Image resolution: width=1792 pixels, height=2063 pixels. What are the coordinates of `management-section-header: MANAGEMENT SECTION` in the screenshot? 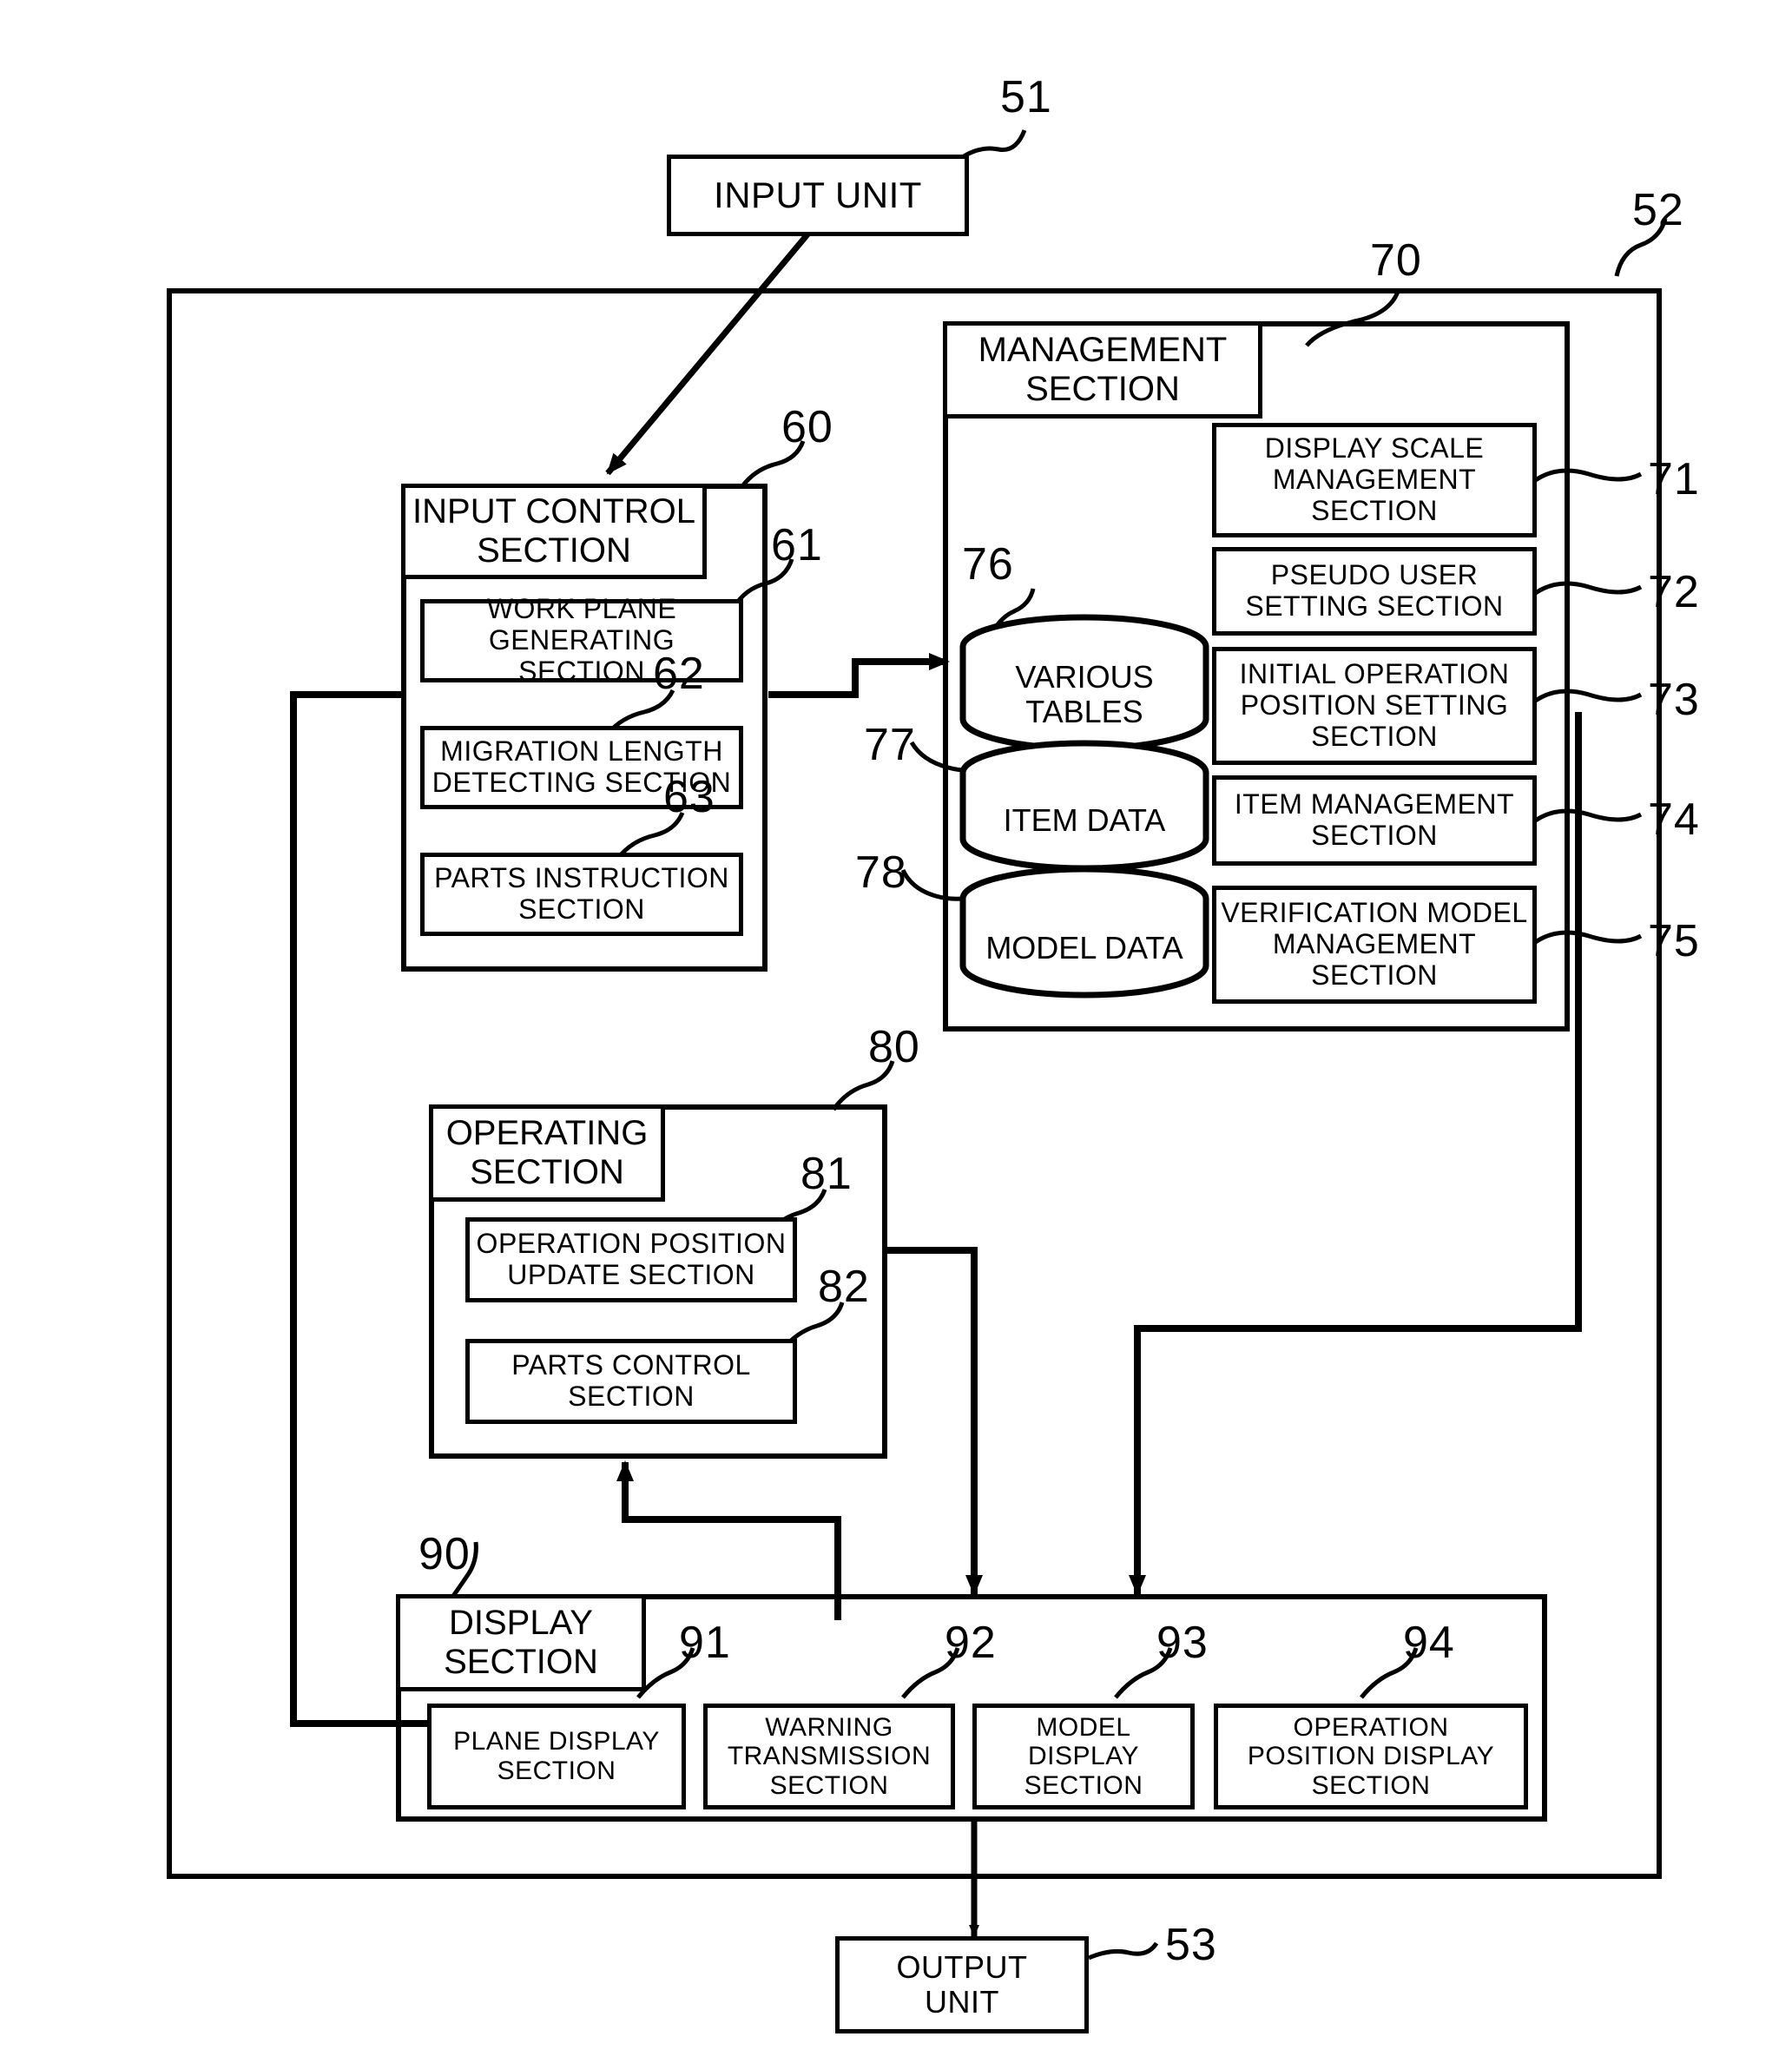 It's located at (1102, 370).